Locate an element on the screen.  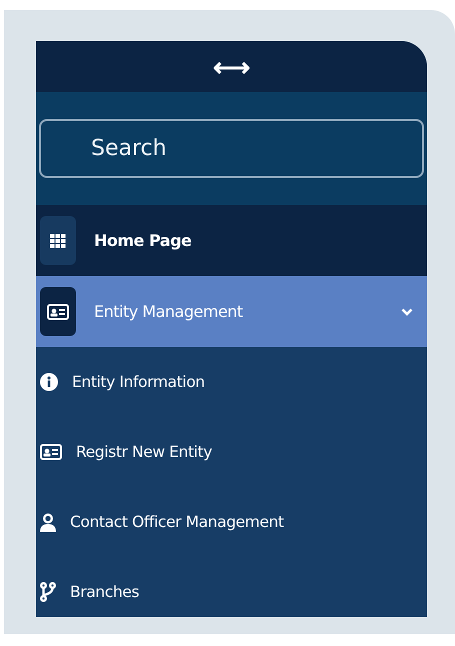
user-icon is located at coordinates (48, 522).